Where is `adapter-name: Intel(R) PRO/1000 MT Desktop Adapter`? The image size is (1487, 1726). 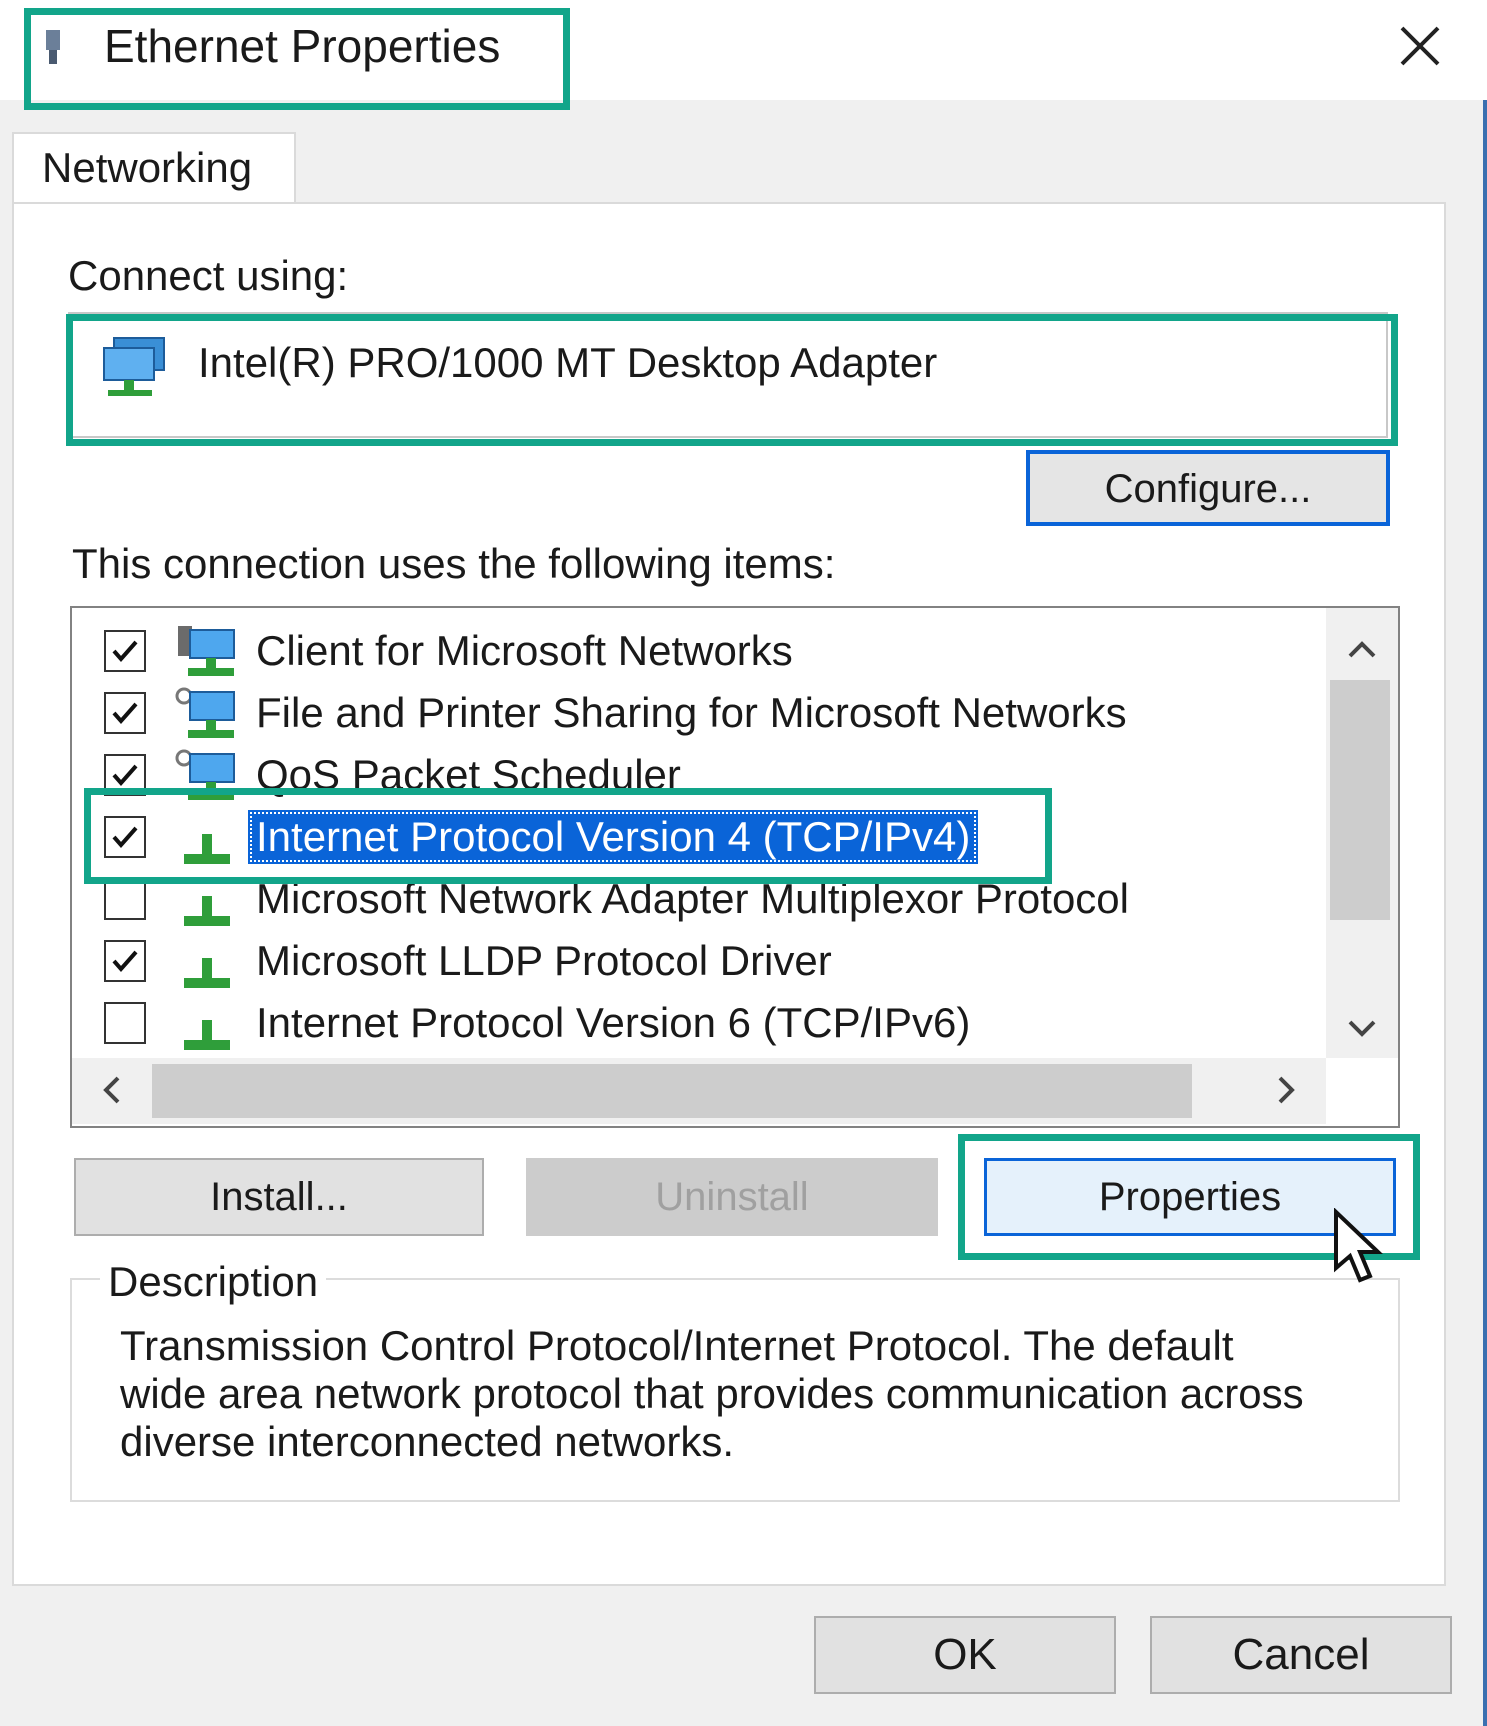
adapter-name: Intel(R) PRO/1000 MT Desktop Adapter is located at coordinates (568, 362).